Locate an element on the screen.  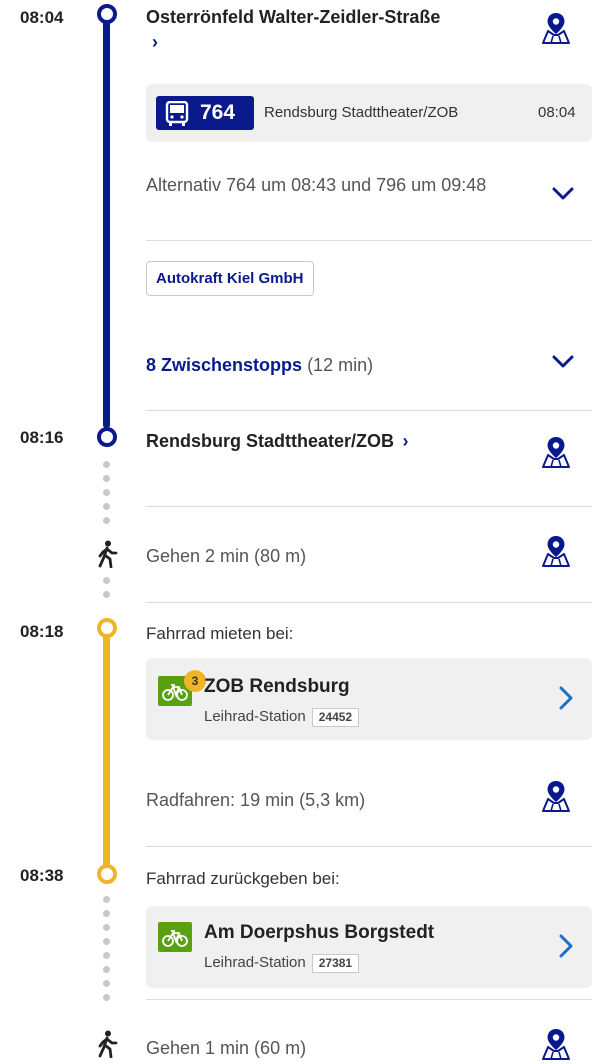
ride-text: Radfahren: 19 min (5,3 km) is located at coordinates (256, 800).